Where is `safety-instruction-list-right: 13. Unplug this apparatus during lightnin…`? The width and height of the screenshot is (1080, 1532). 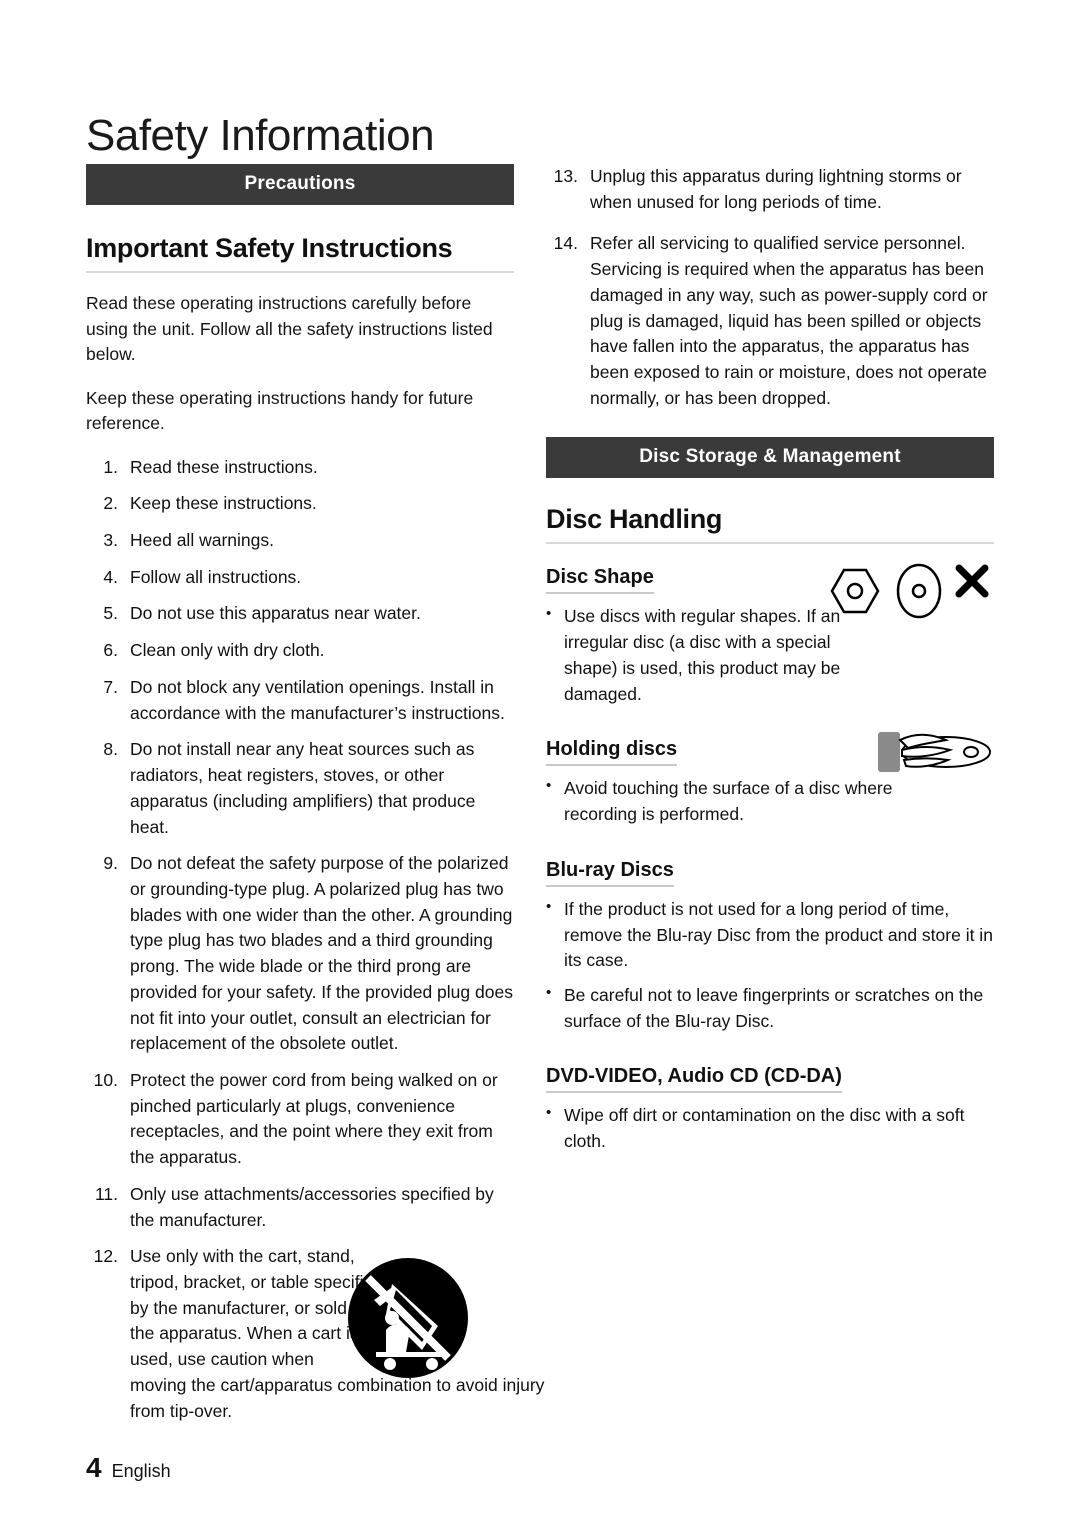
safety-instruction-list-right: 13. Unplug this apparatus during lightnin… is located at coordinates (770, 287).